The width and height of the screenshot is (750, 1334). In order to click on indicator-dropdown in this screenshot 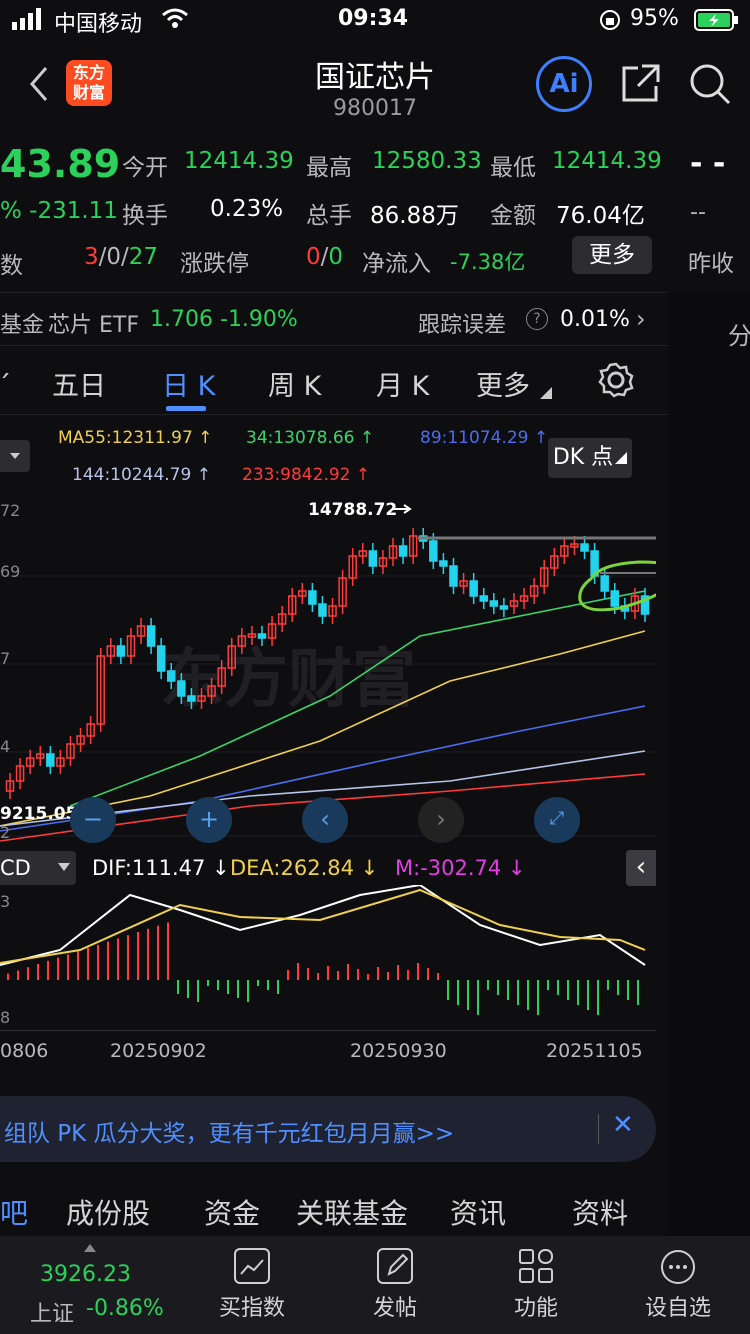, I will do `click(15, 456)`.